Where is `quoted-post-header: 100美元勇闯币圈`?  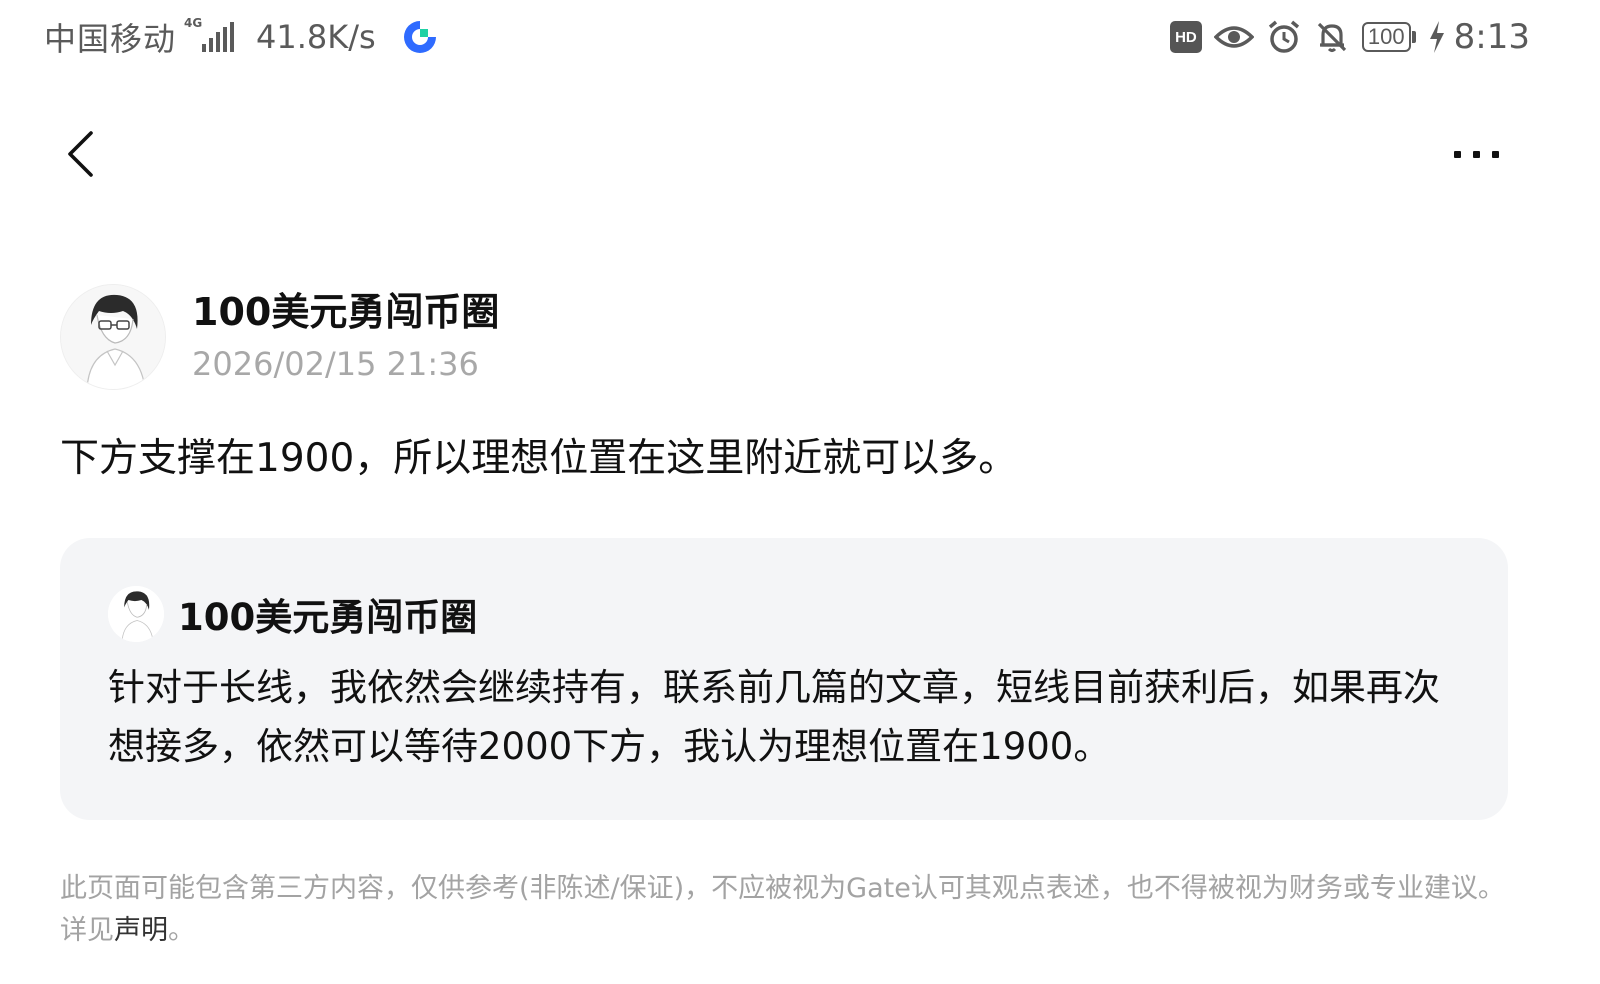 quoted-post-header: 100美元勇闯币圈 is located at coordinates (292, 614).